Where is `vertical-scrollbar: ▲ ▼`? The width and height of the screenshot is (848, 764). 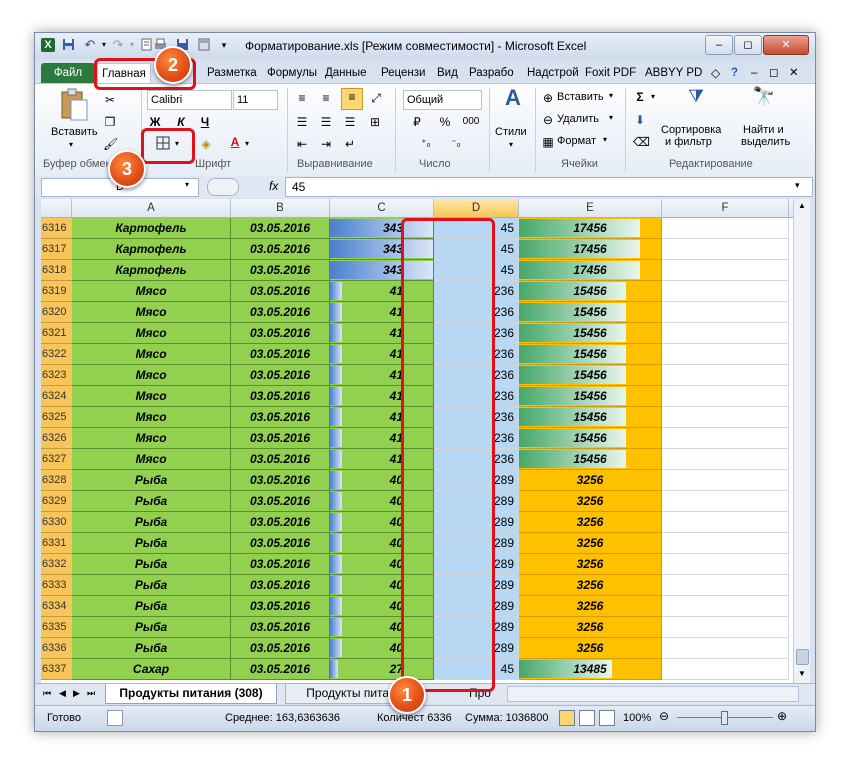 vertical-scrollbar: ▲ ▼ is located at coordinates (801, 441).